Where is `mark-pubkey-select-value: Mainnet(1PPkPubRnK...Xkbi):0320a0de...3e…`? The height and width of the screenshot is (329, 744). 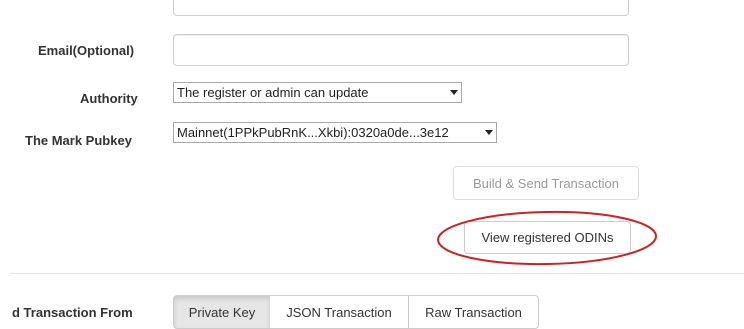 mark-pubkey-select-value: Mainnet(1PPkPubRnK...Xkbi):0320a0de...3e… is located at coordinates (313, 132).